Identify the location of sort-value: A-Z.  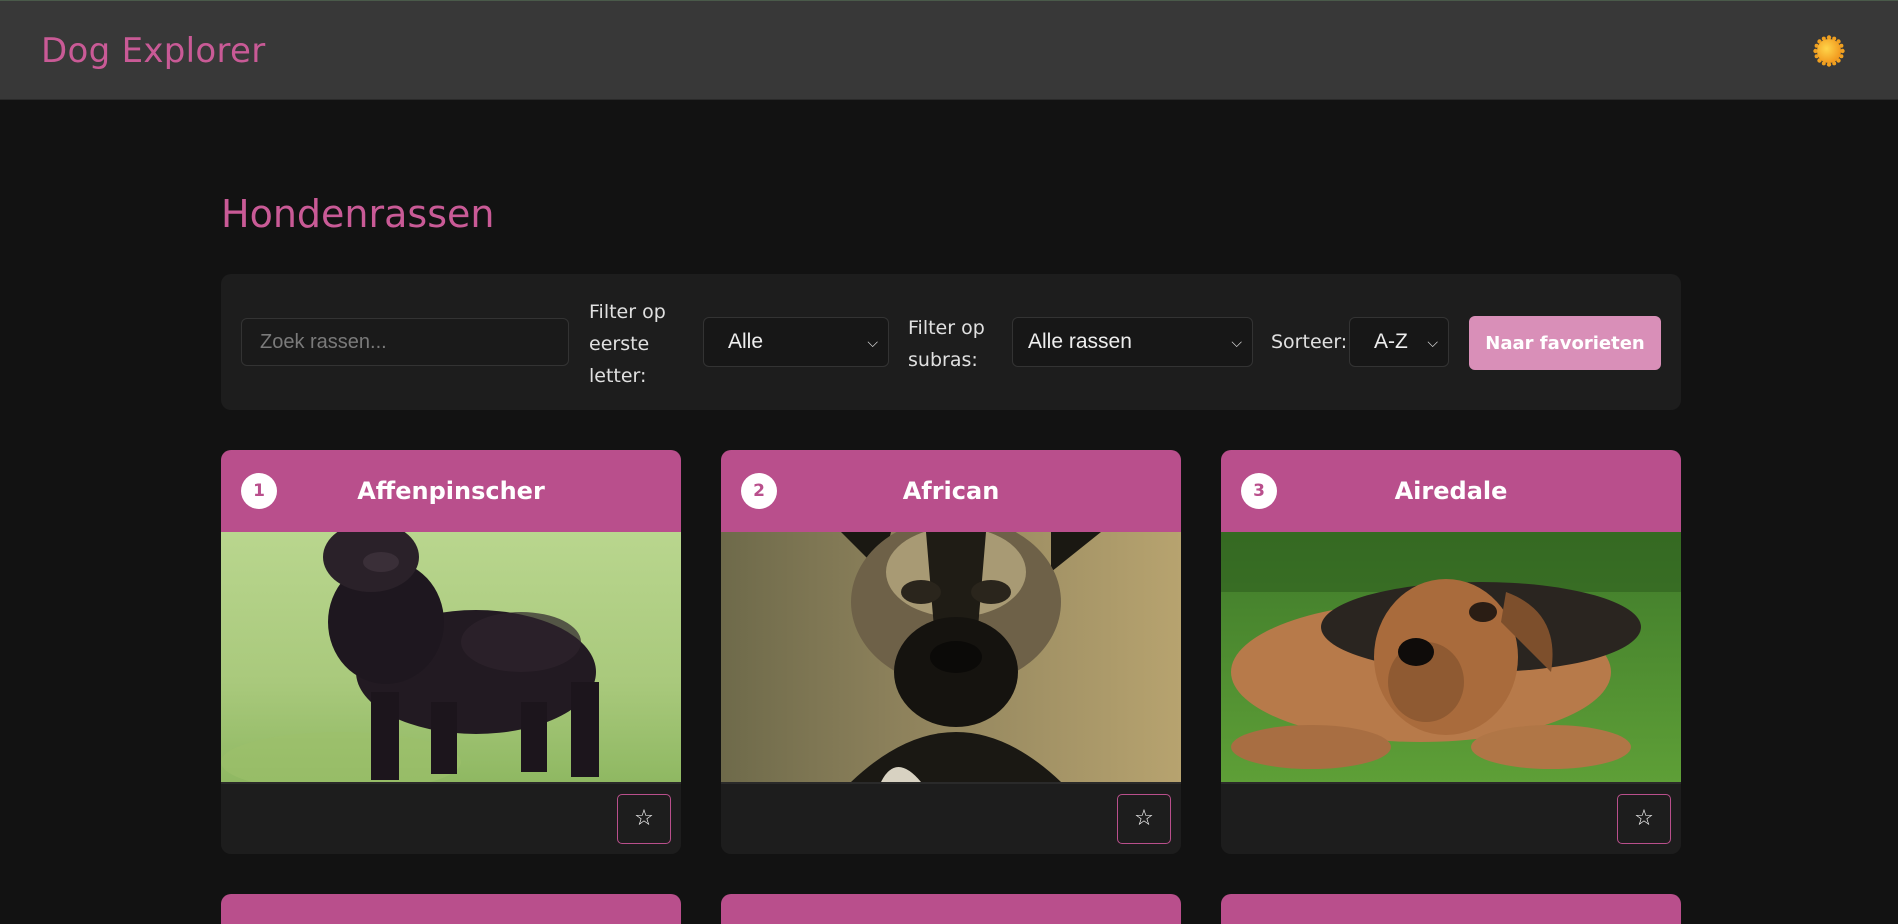
(1391, 341).